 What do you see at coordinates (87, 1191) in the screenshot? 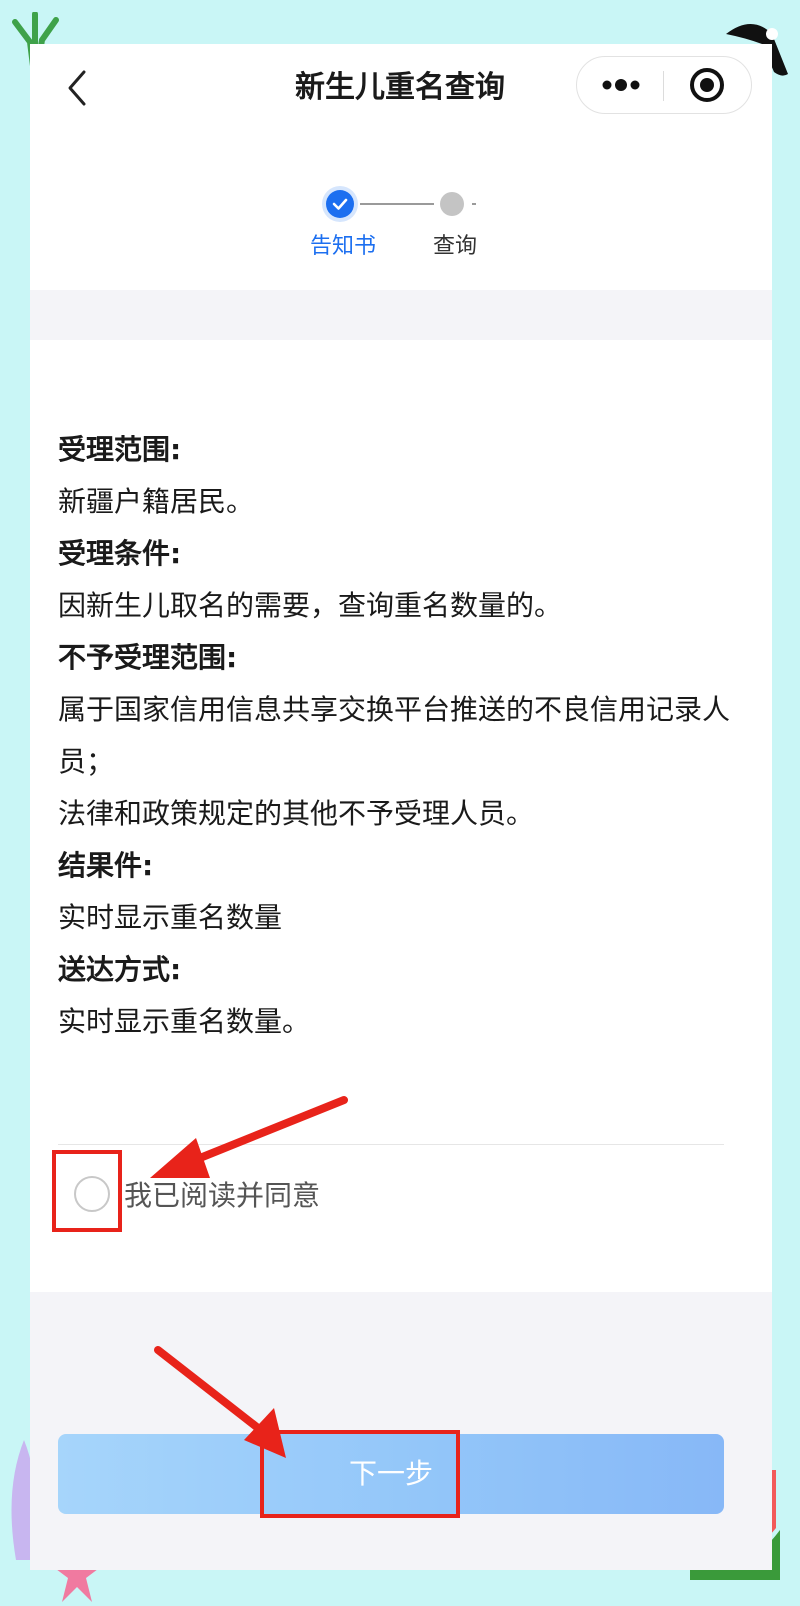
I see `highlight-box-agree` at bounding box center [87, 1191].